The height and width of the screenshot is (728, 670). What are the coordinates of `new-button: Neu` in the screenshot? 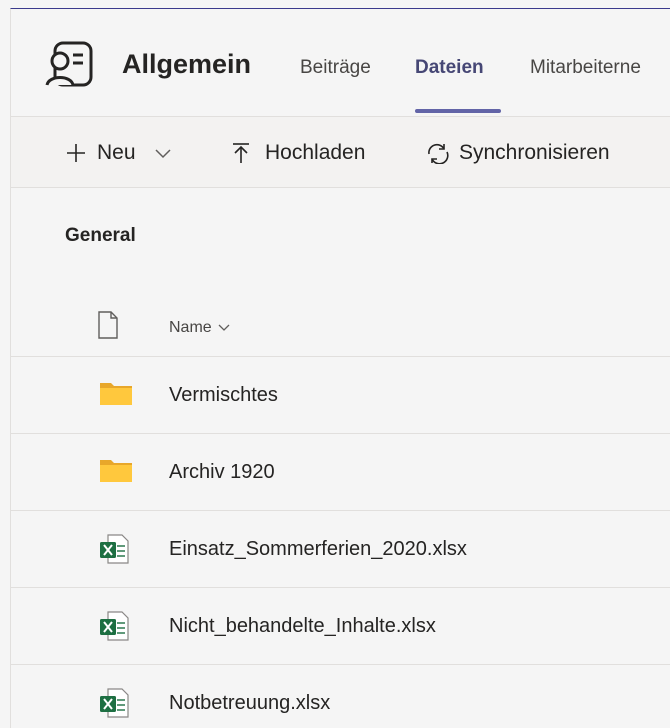 It's located at (118, 153).